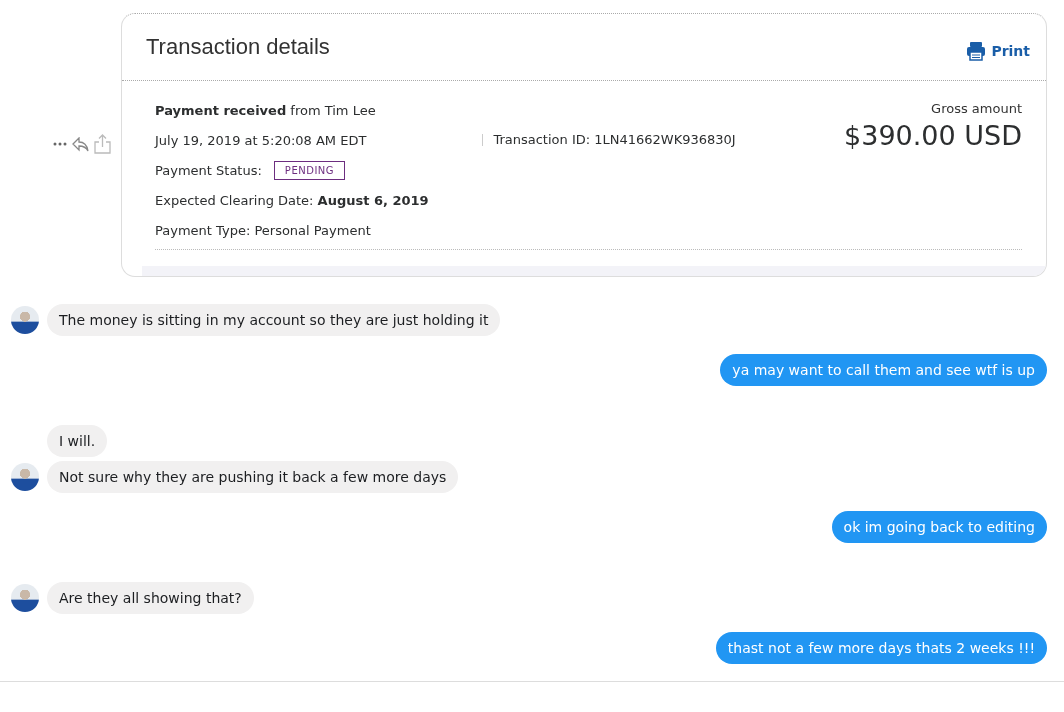 This screenshot has width=1064, height=712. I want to click on message-bubble: Not sure why they are pushing it back a few more days, so click(253, 477).